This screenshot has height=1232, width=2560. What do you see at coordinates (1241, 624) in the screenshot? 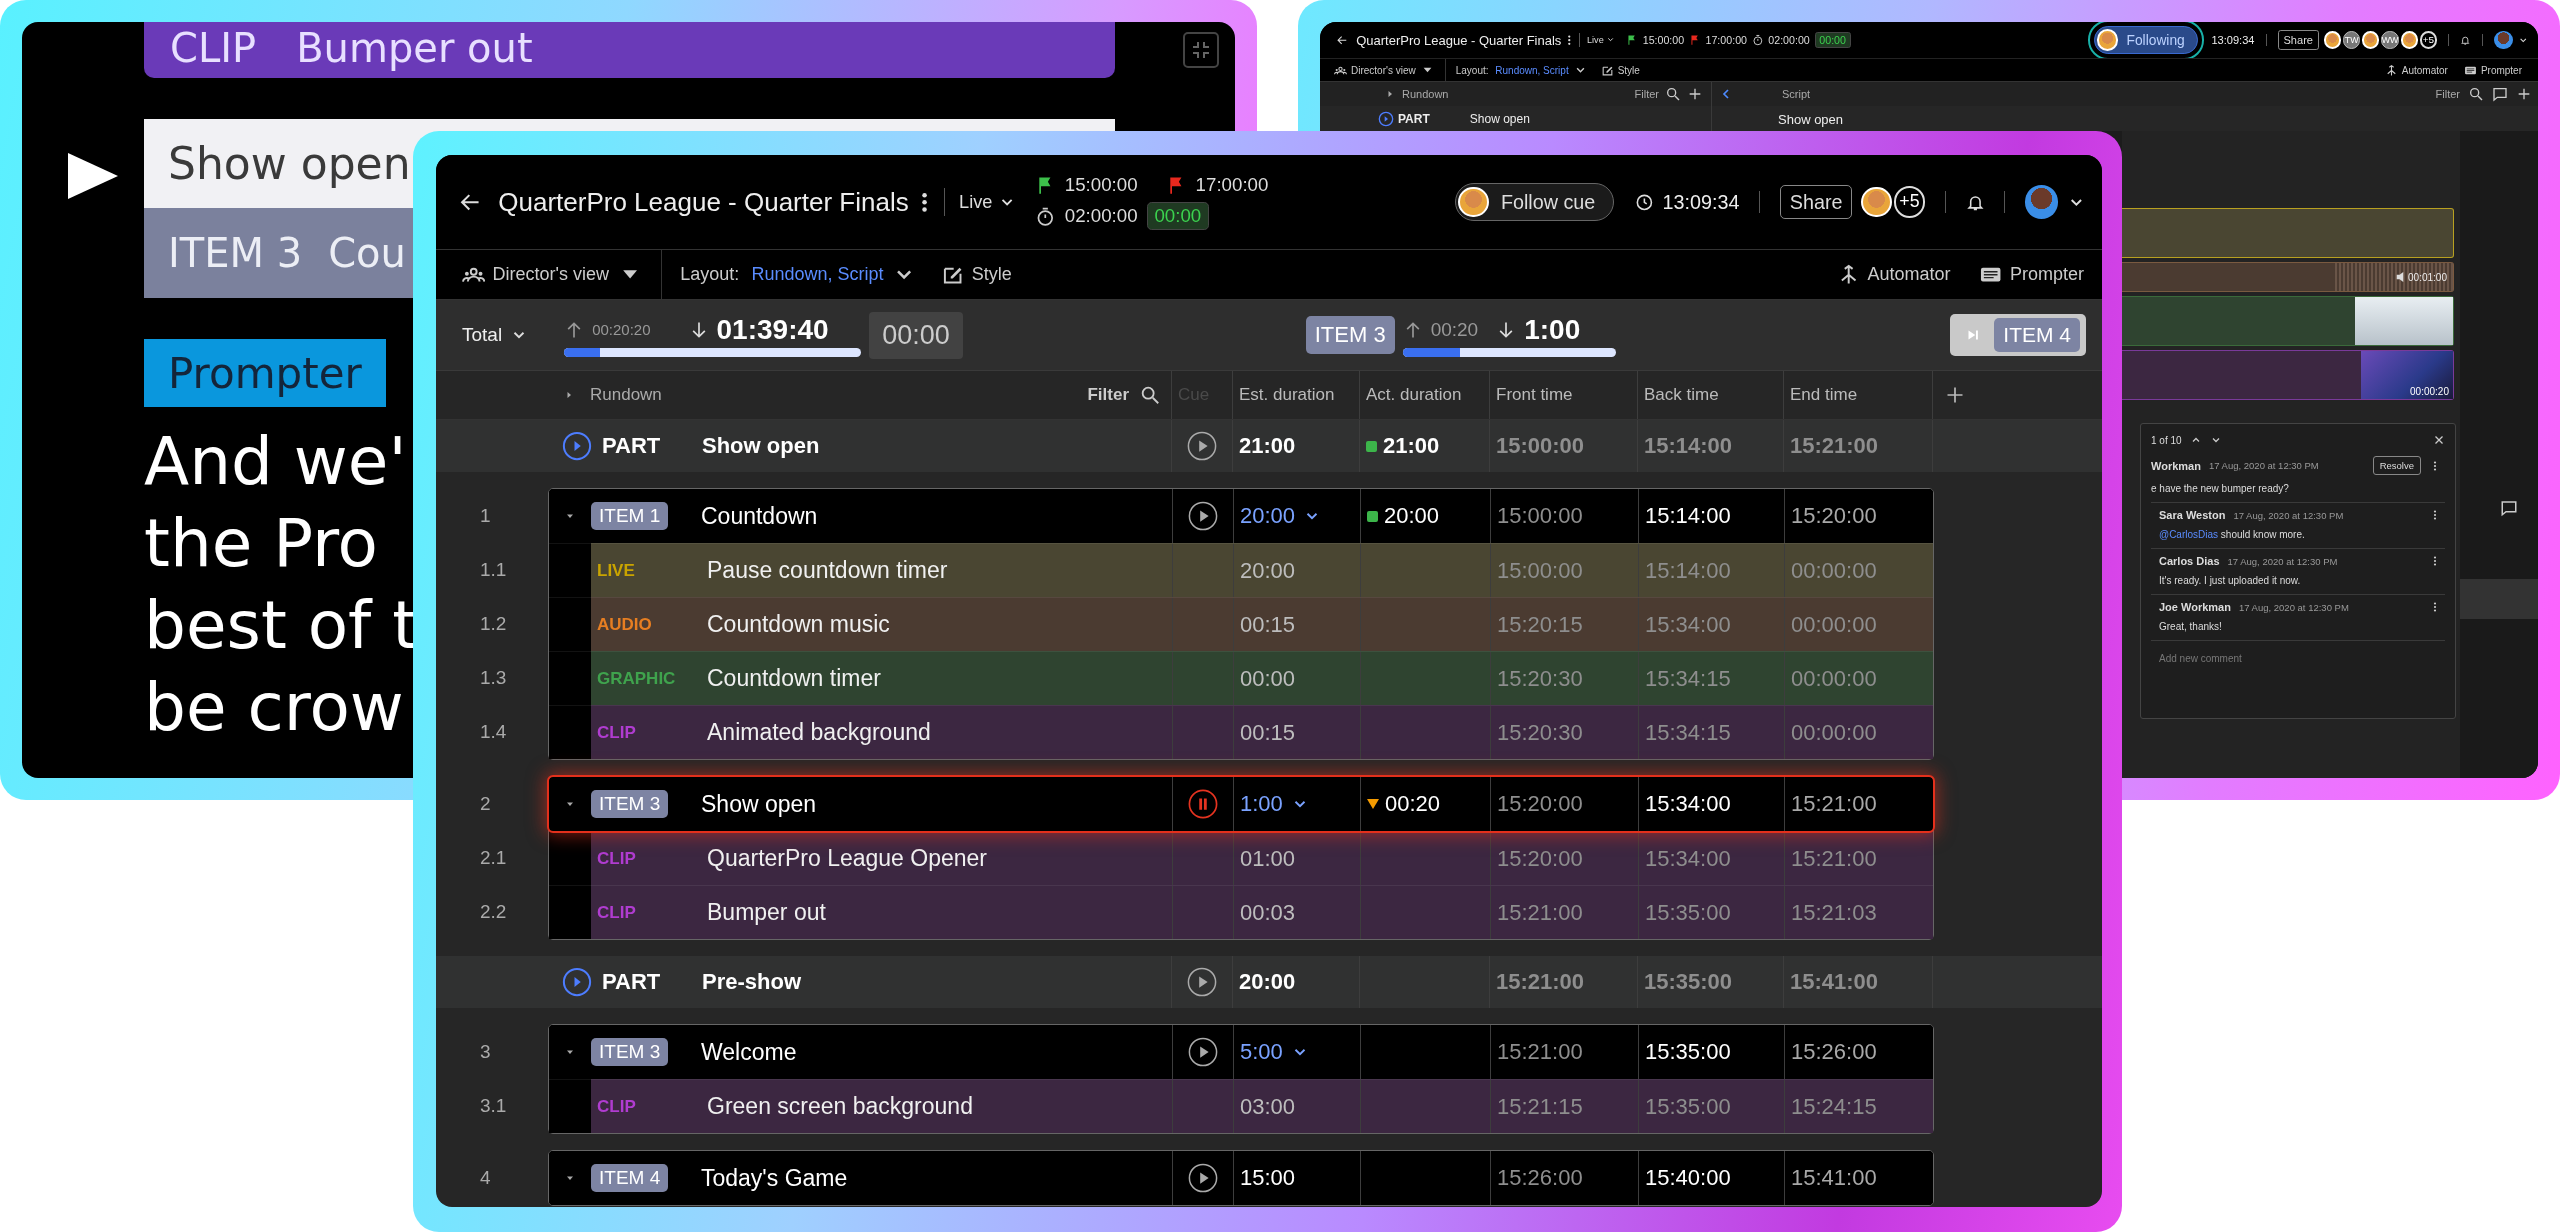
I see `sub-row: AUDIO Countdown music 00:15 15:20:15 15:34:00 00:00:00` at bounding box center [1241, 624].